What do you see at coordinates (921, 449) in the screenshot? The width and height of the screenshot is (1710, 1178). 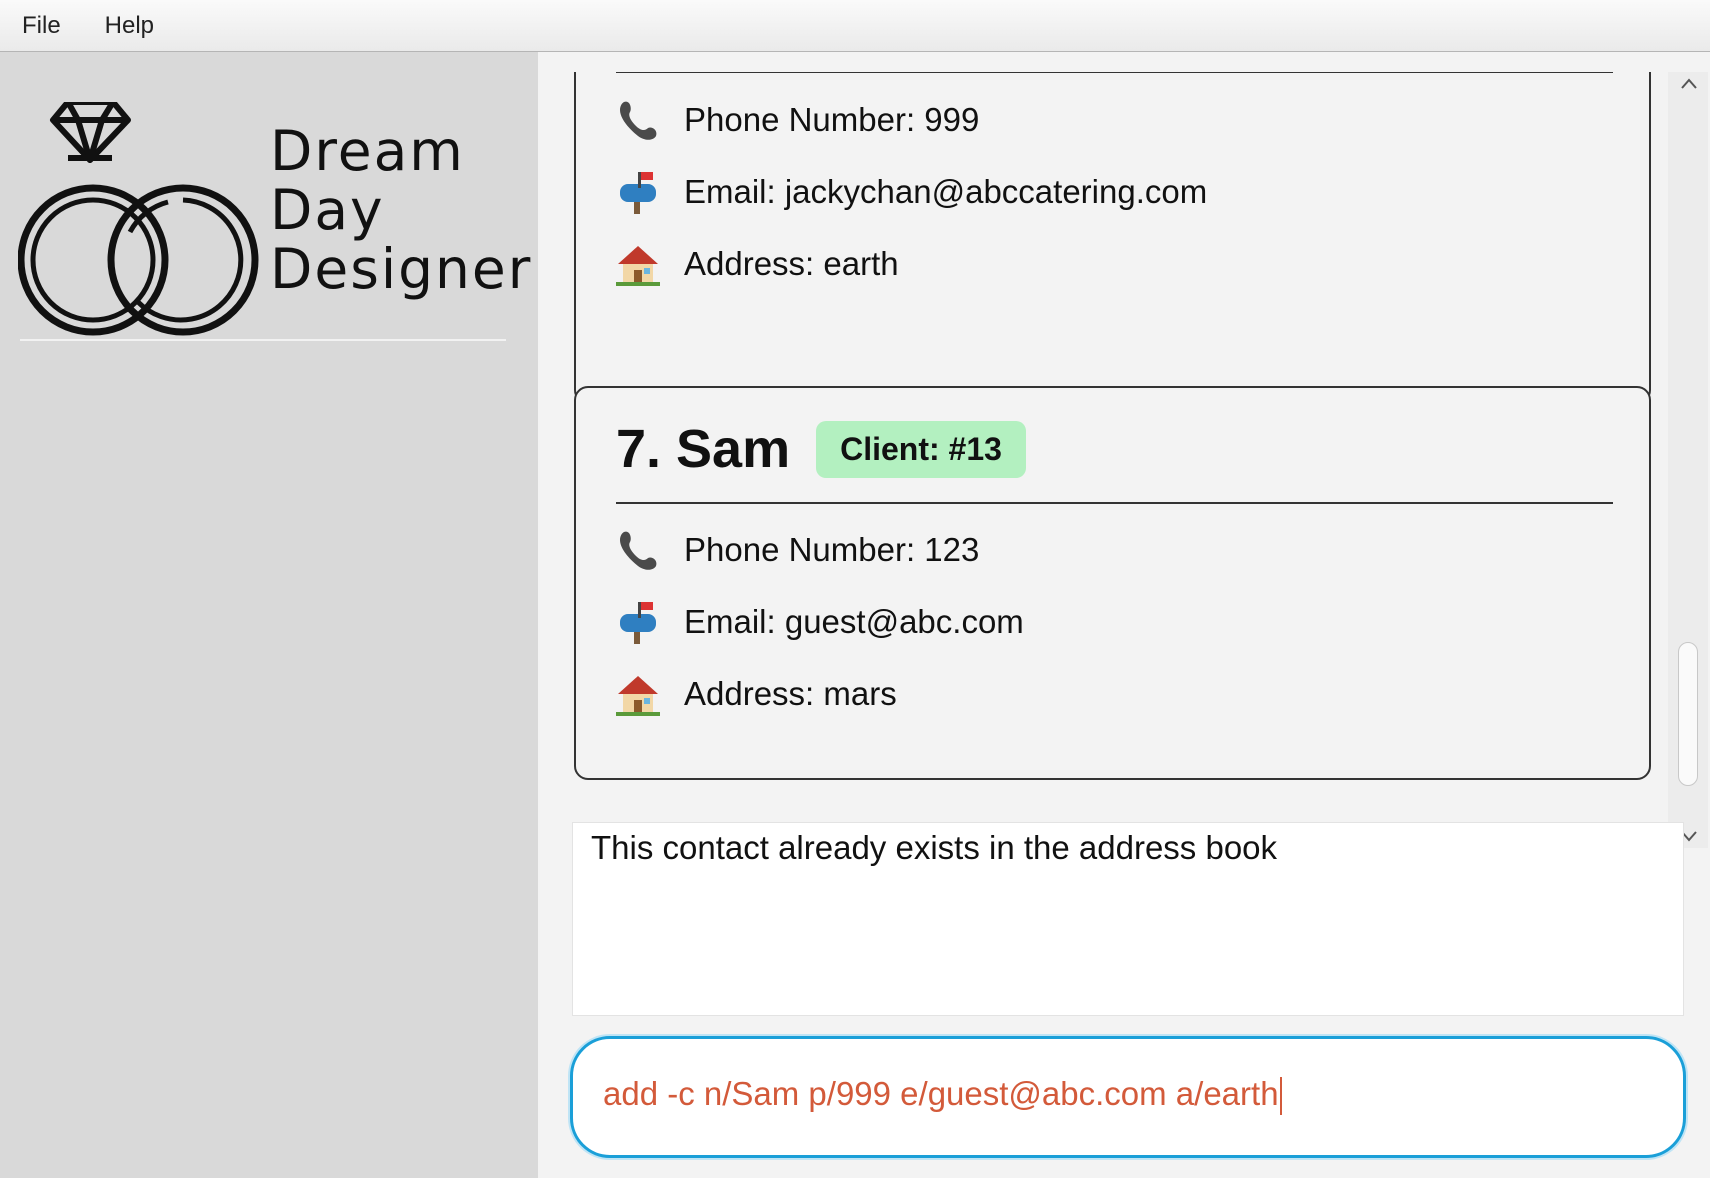 I see `client-tag: Client: #13` at bounding box center [921, 449].